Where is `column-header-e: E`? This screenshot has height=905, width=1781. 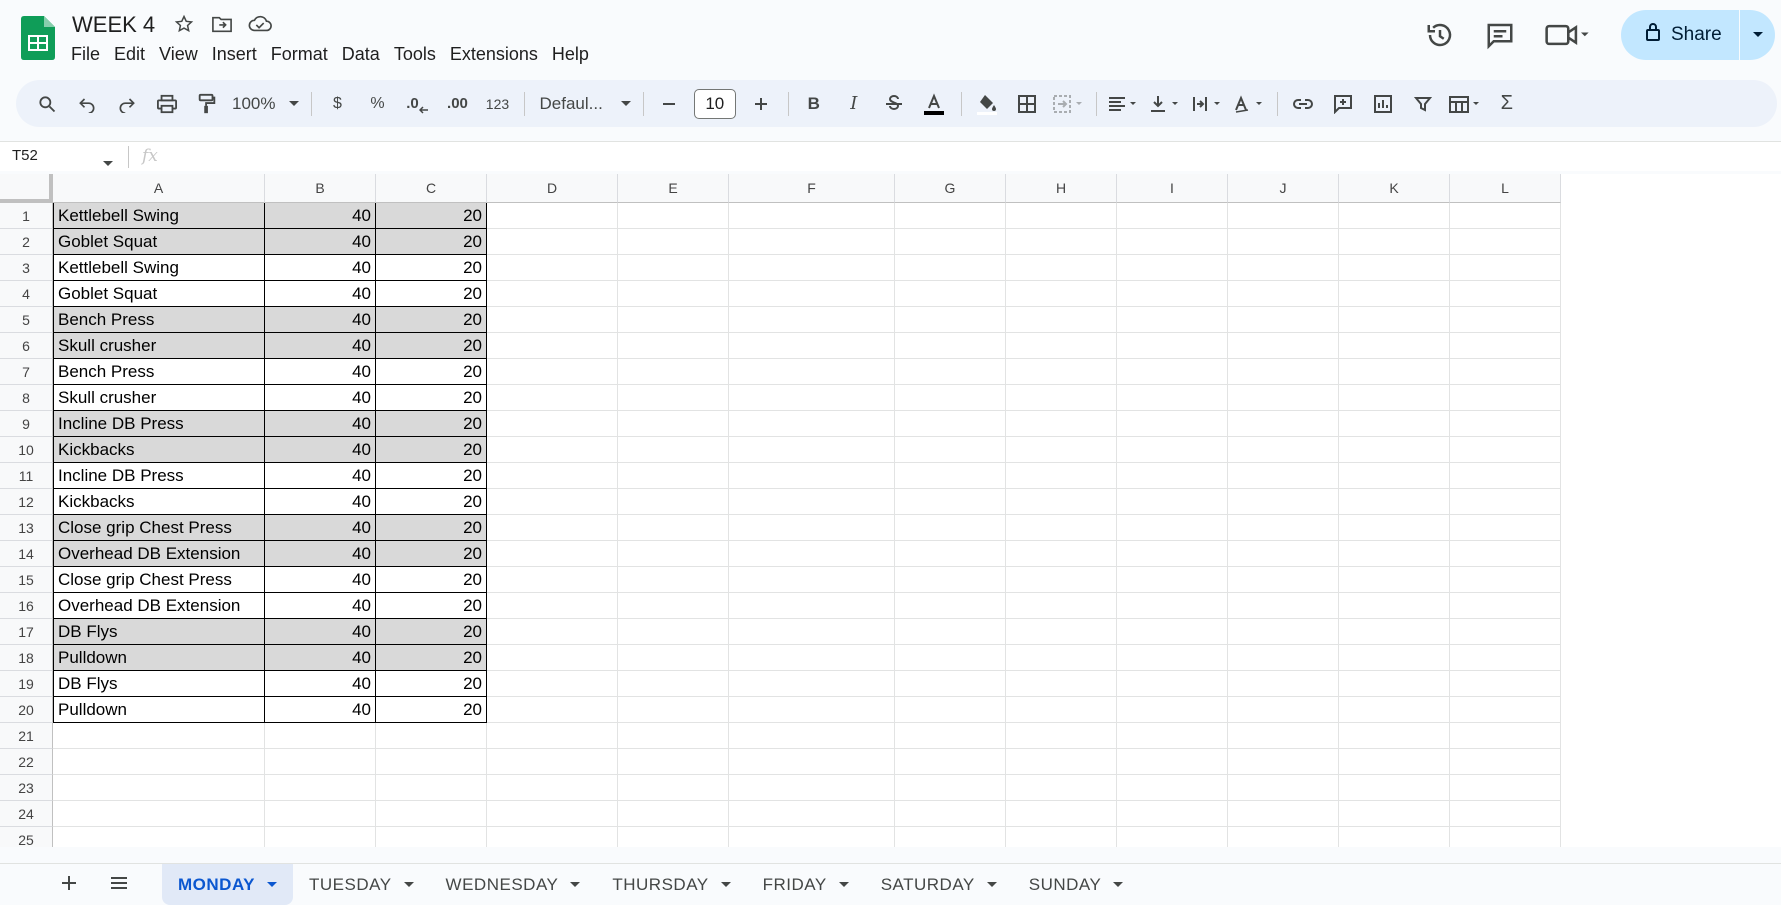 column-header-e: E is located at coordinates (673, 188).